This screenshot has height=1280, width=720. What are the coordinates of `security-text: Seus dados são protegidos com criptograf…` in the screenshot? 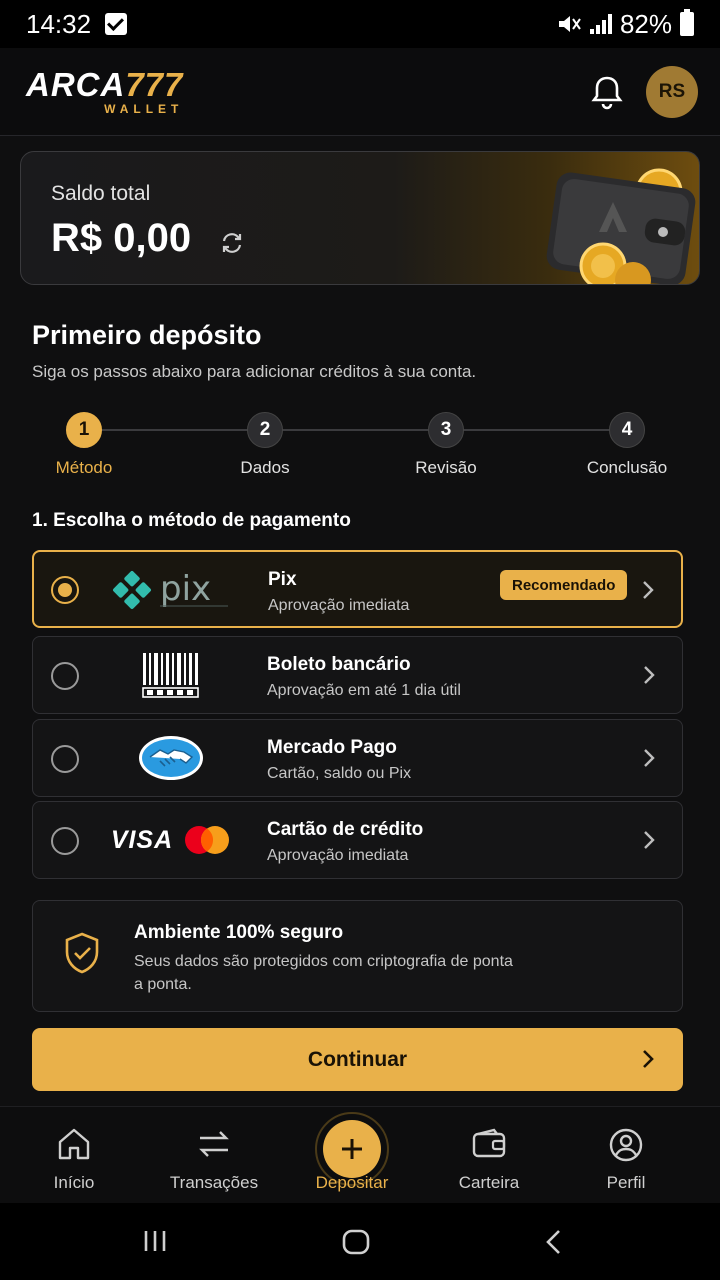 It's located at (323, 973).